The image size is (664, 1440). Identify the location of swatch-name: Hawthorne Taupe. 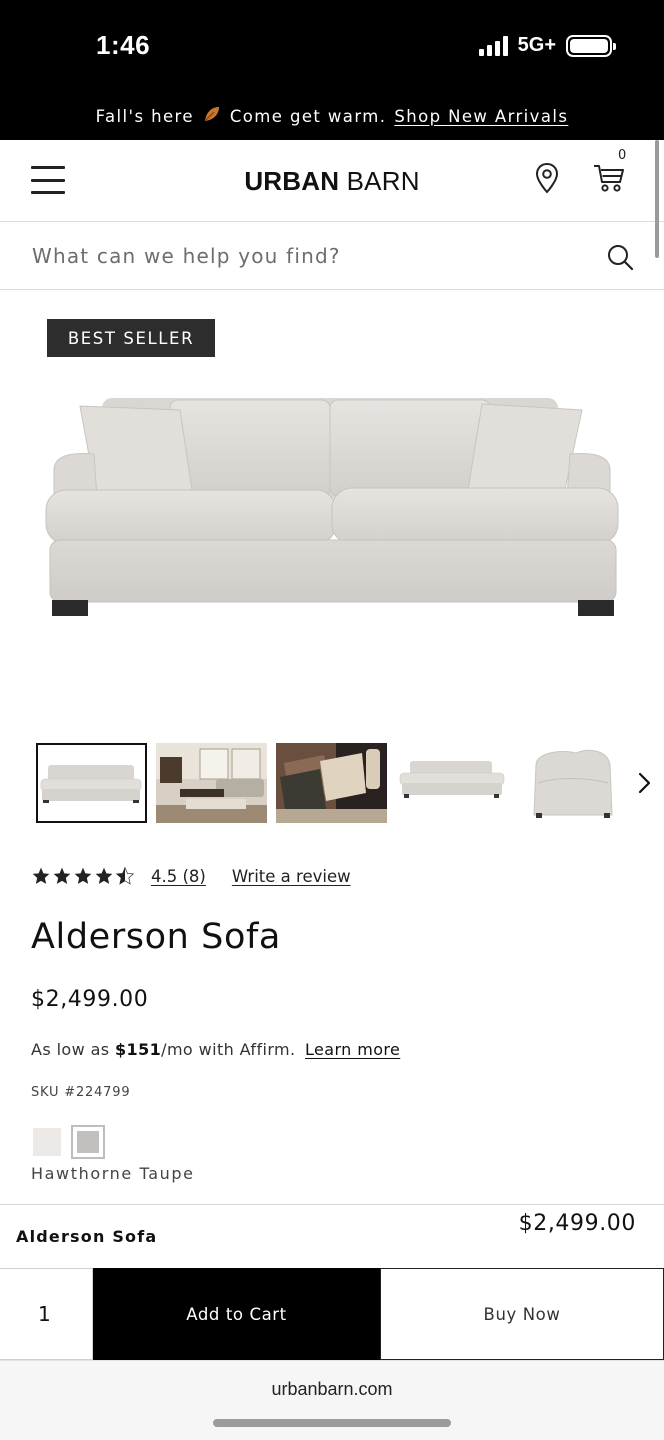
(113, 1173).